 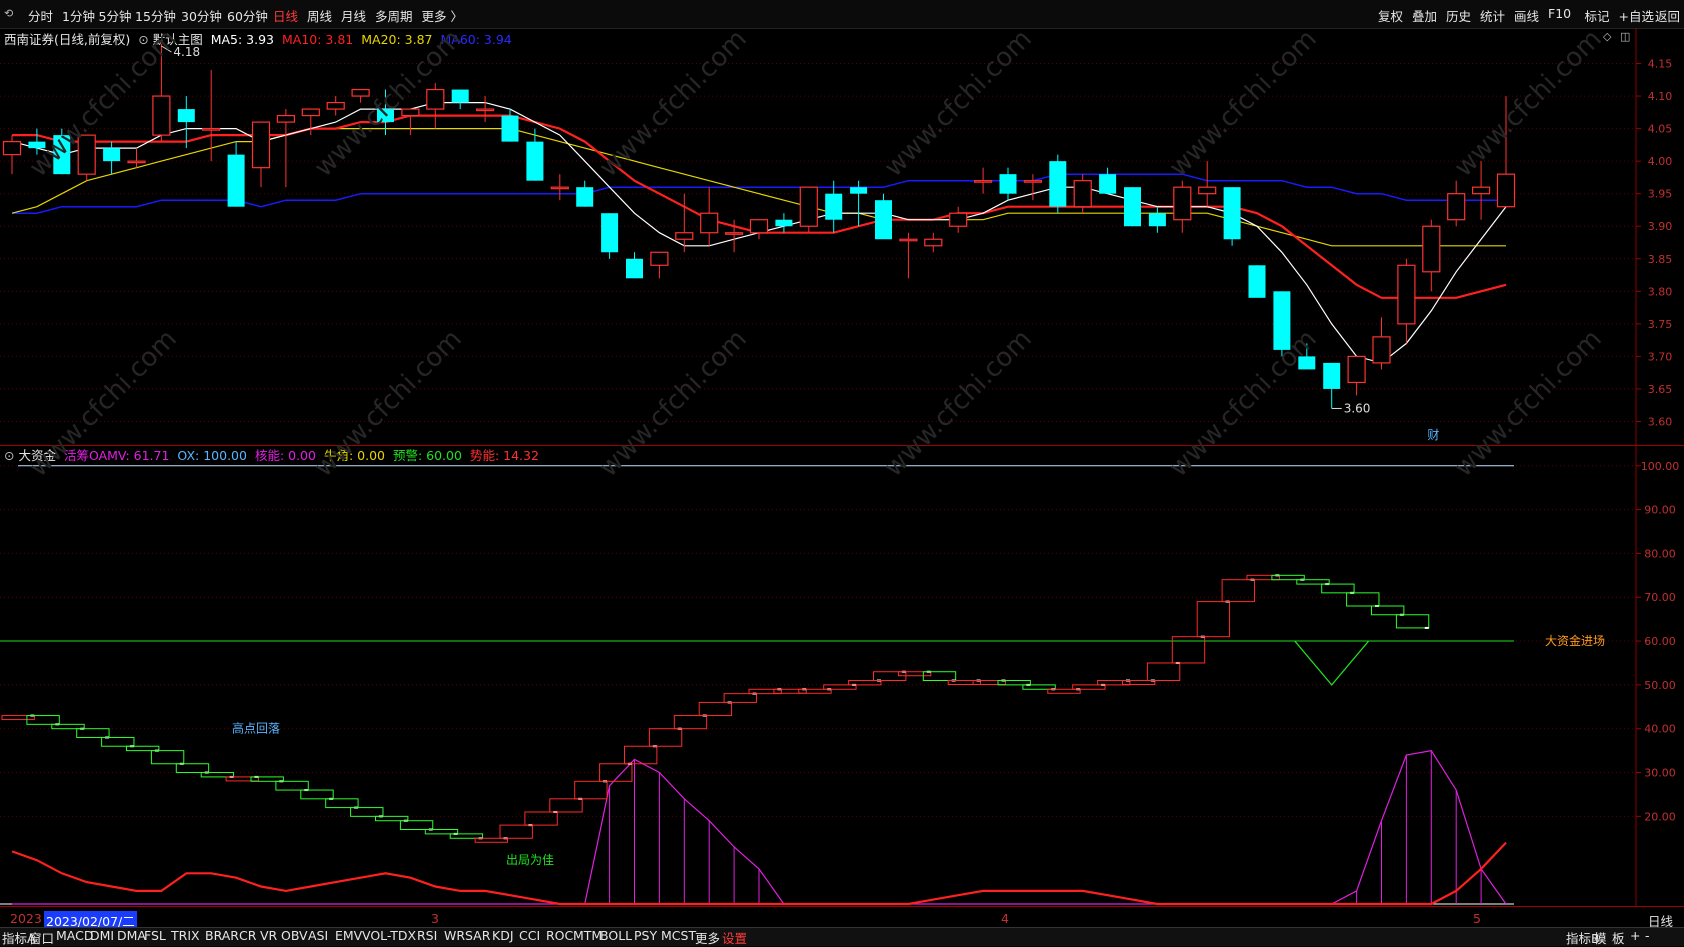 I want to click on indicator-tab-9: VR, so click(x=268, y=935).